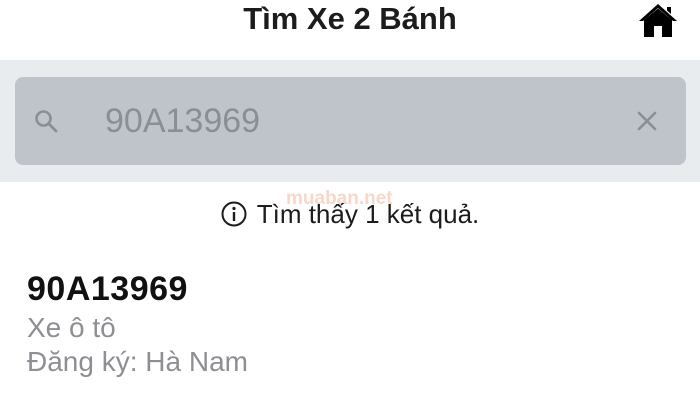  What do you see at coordinates (82, 361) in the screenshot?
I see `registration-label: Đăng ký:` at bounding box center [82, 361].